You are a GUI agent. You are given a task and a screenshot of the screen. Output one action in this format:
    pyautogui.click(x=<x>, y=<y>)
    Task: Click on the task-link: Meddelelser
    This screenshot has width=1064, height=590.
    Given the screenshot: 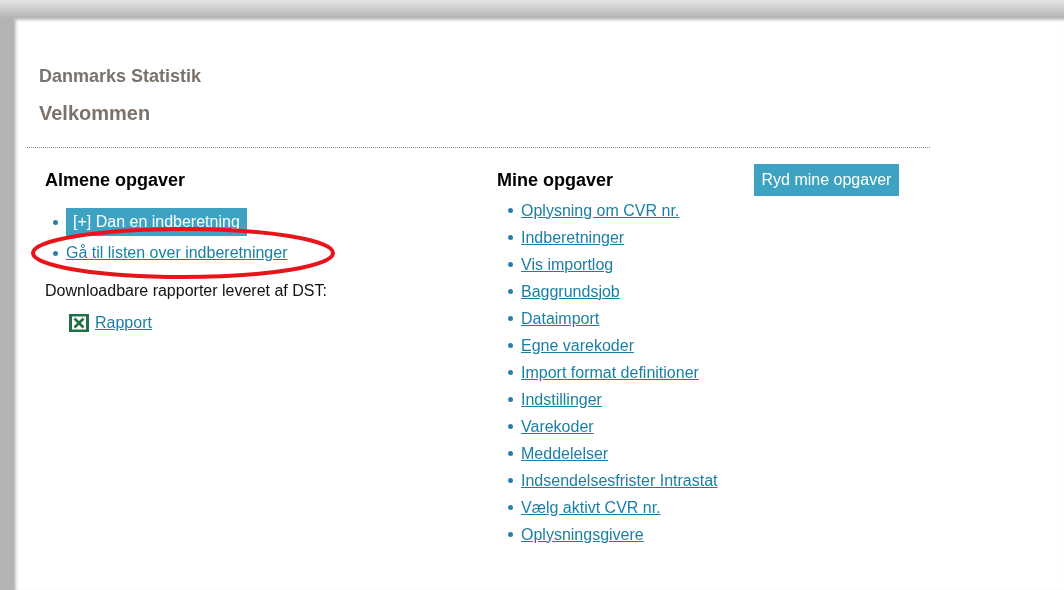 What is the action you would take?
    pyautogui.click(x=565, y=453)
    